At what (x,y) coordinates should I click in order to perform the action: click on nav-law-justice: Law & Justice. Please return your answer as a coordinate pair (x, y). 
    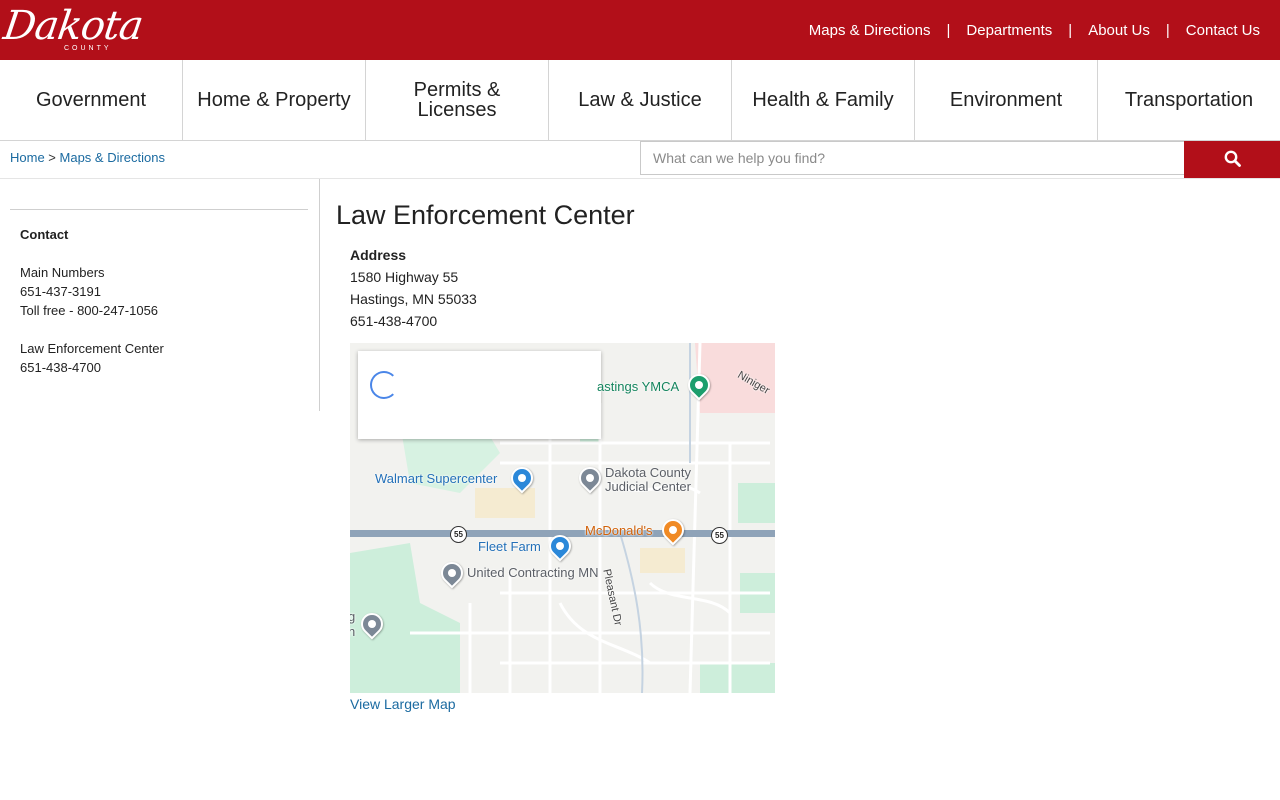
    Looking at the image, I should click on (640, 100).